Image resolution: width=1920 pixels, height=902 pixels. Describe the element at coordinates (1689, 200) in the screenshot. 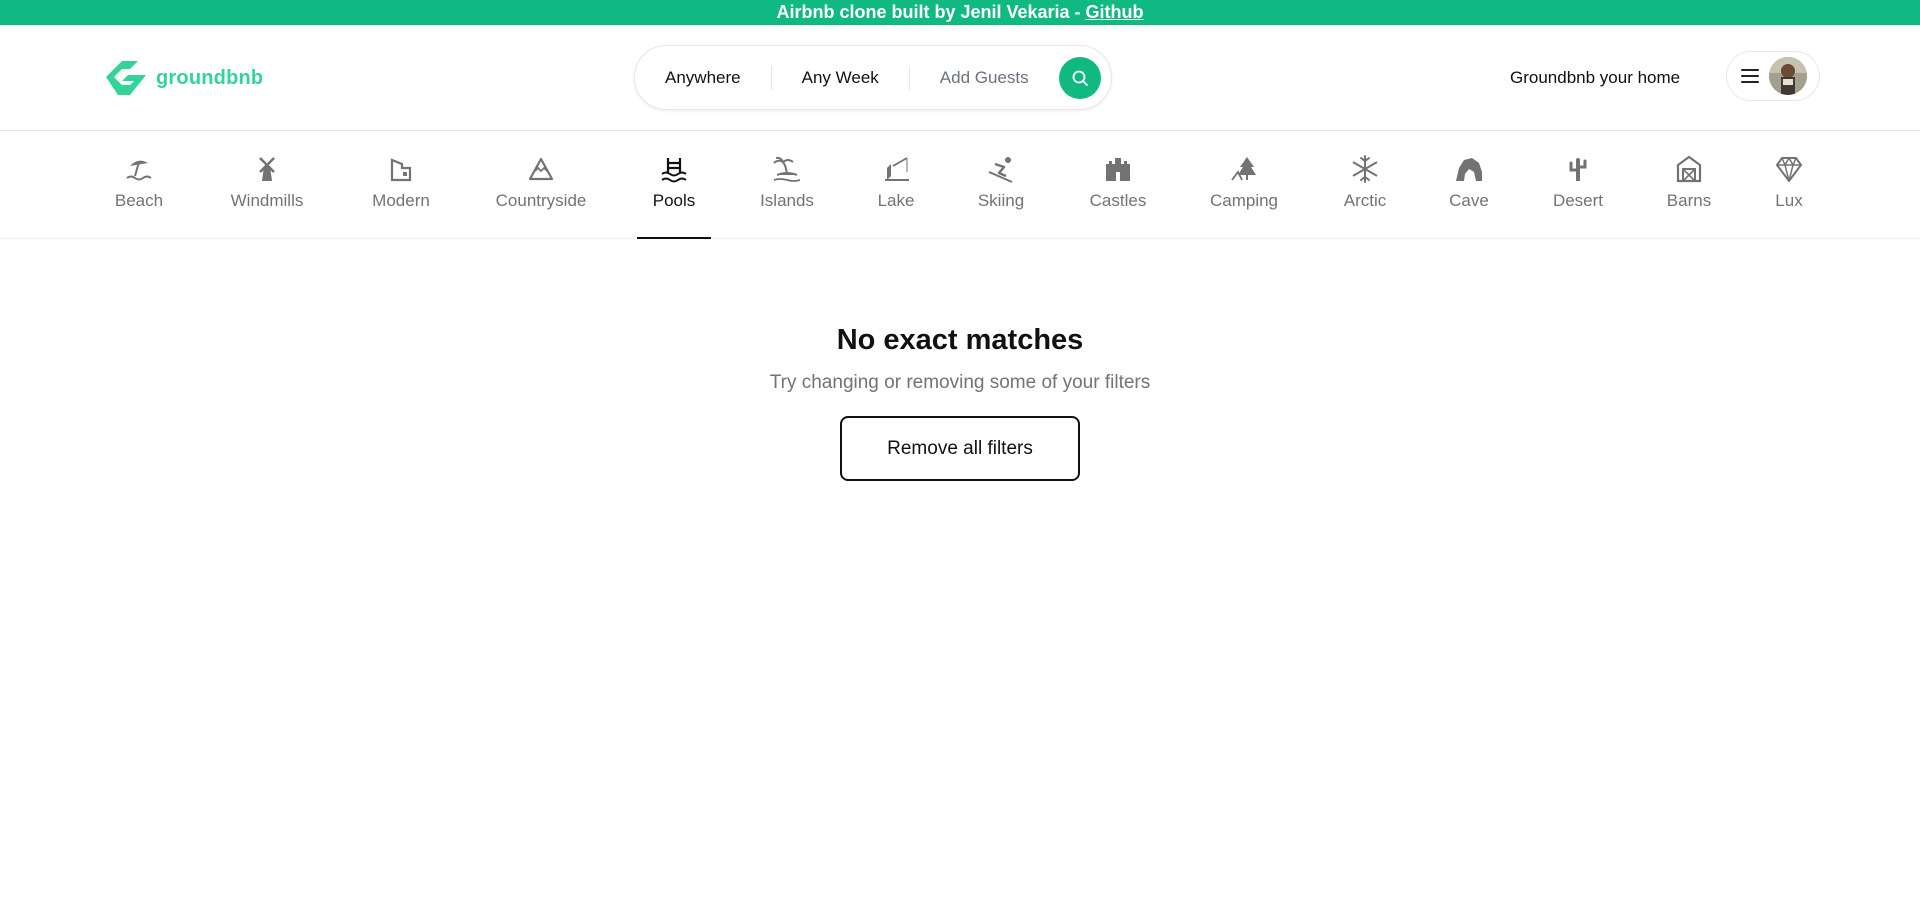

I see `category-label: Barns` at that location.